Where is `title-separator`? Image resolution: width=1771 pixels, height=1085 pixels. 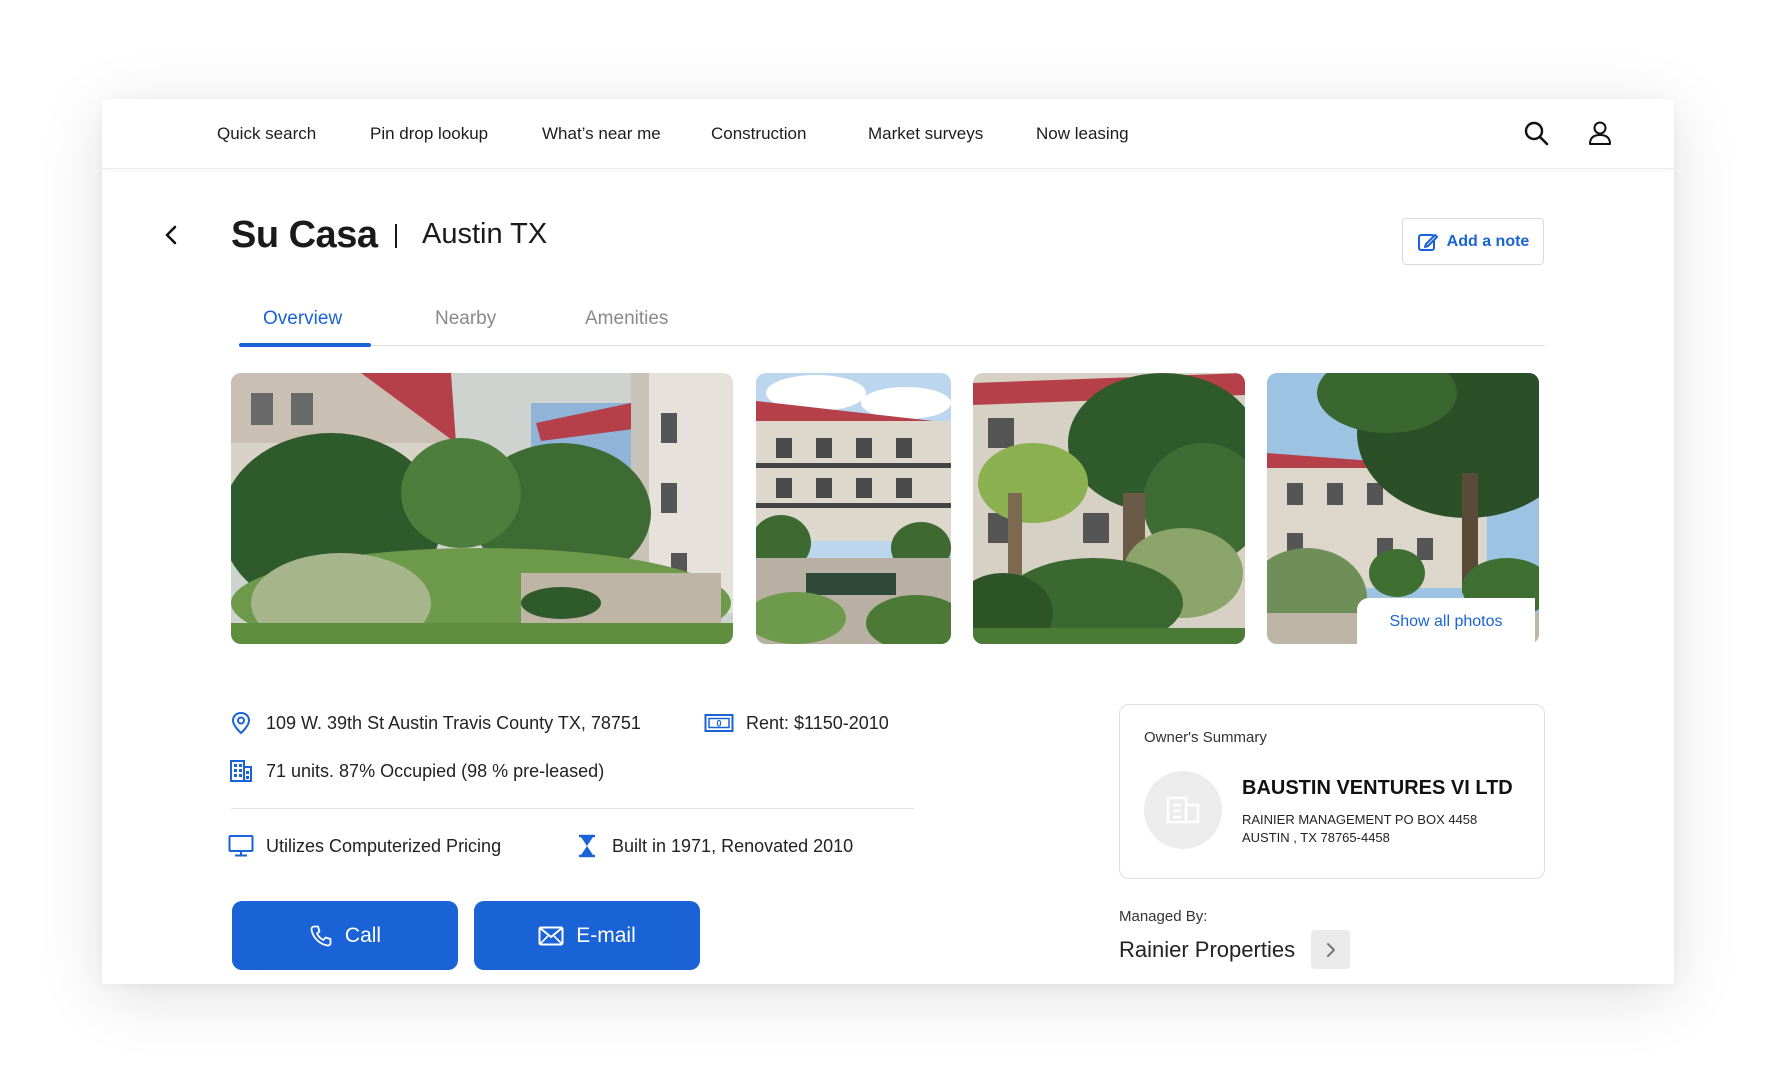
title-separator is located at coordinates (396, 236).